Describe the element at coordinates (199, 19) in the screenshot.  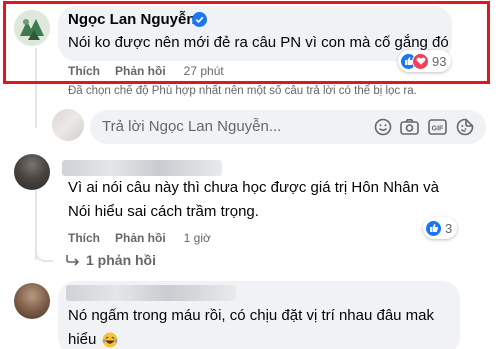
I see `verified-badge-icon` at that location.